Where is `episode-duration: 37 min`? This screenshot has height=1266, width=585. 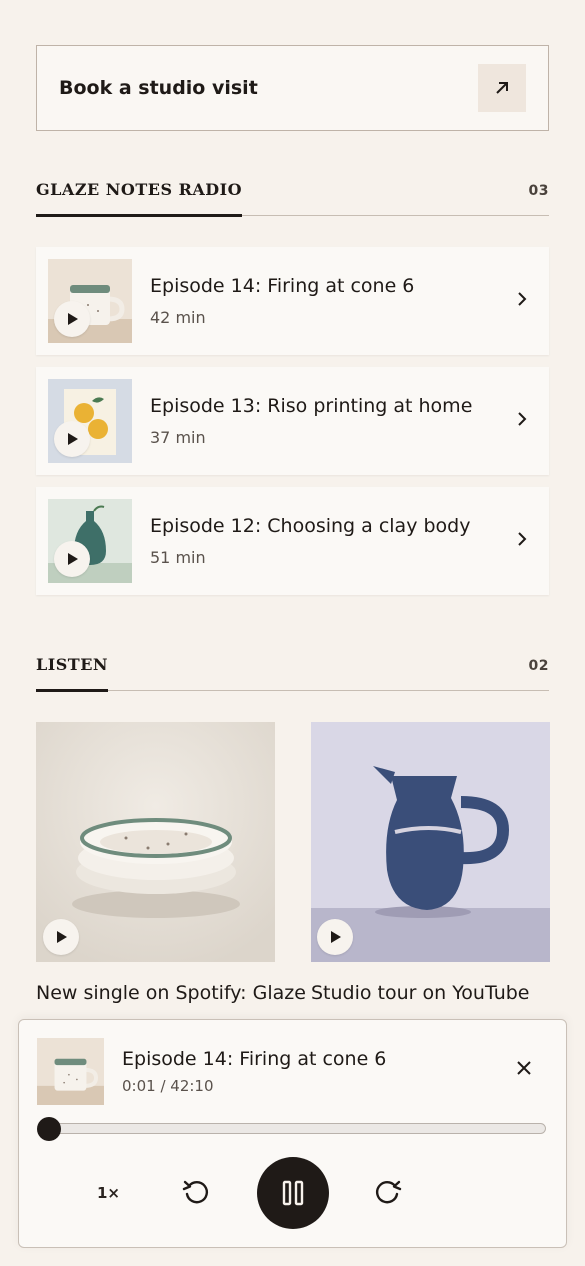
episode-duration: 37 min is located at coordinates (178, 437).